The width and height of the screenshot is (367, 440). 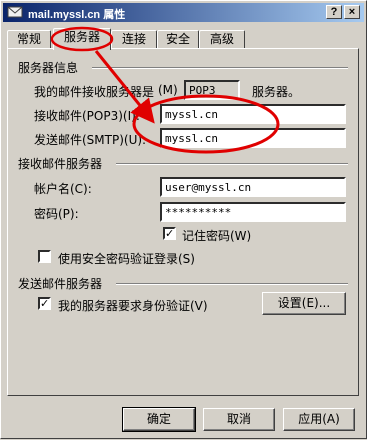 I want to click on title-bar: mail.myssl.cn 属性 ? ×, so click(x=183, y=12).